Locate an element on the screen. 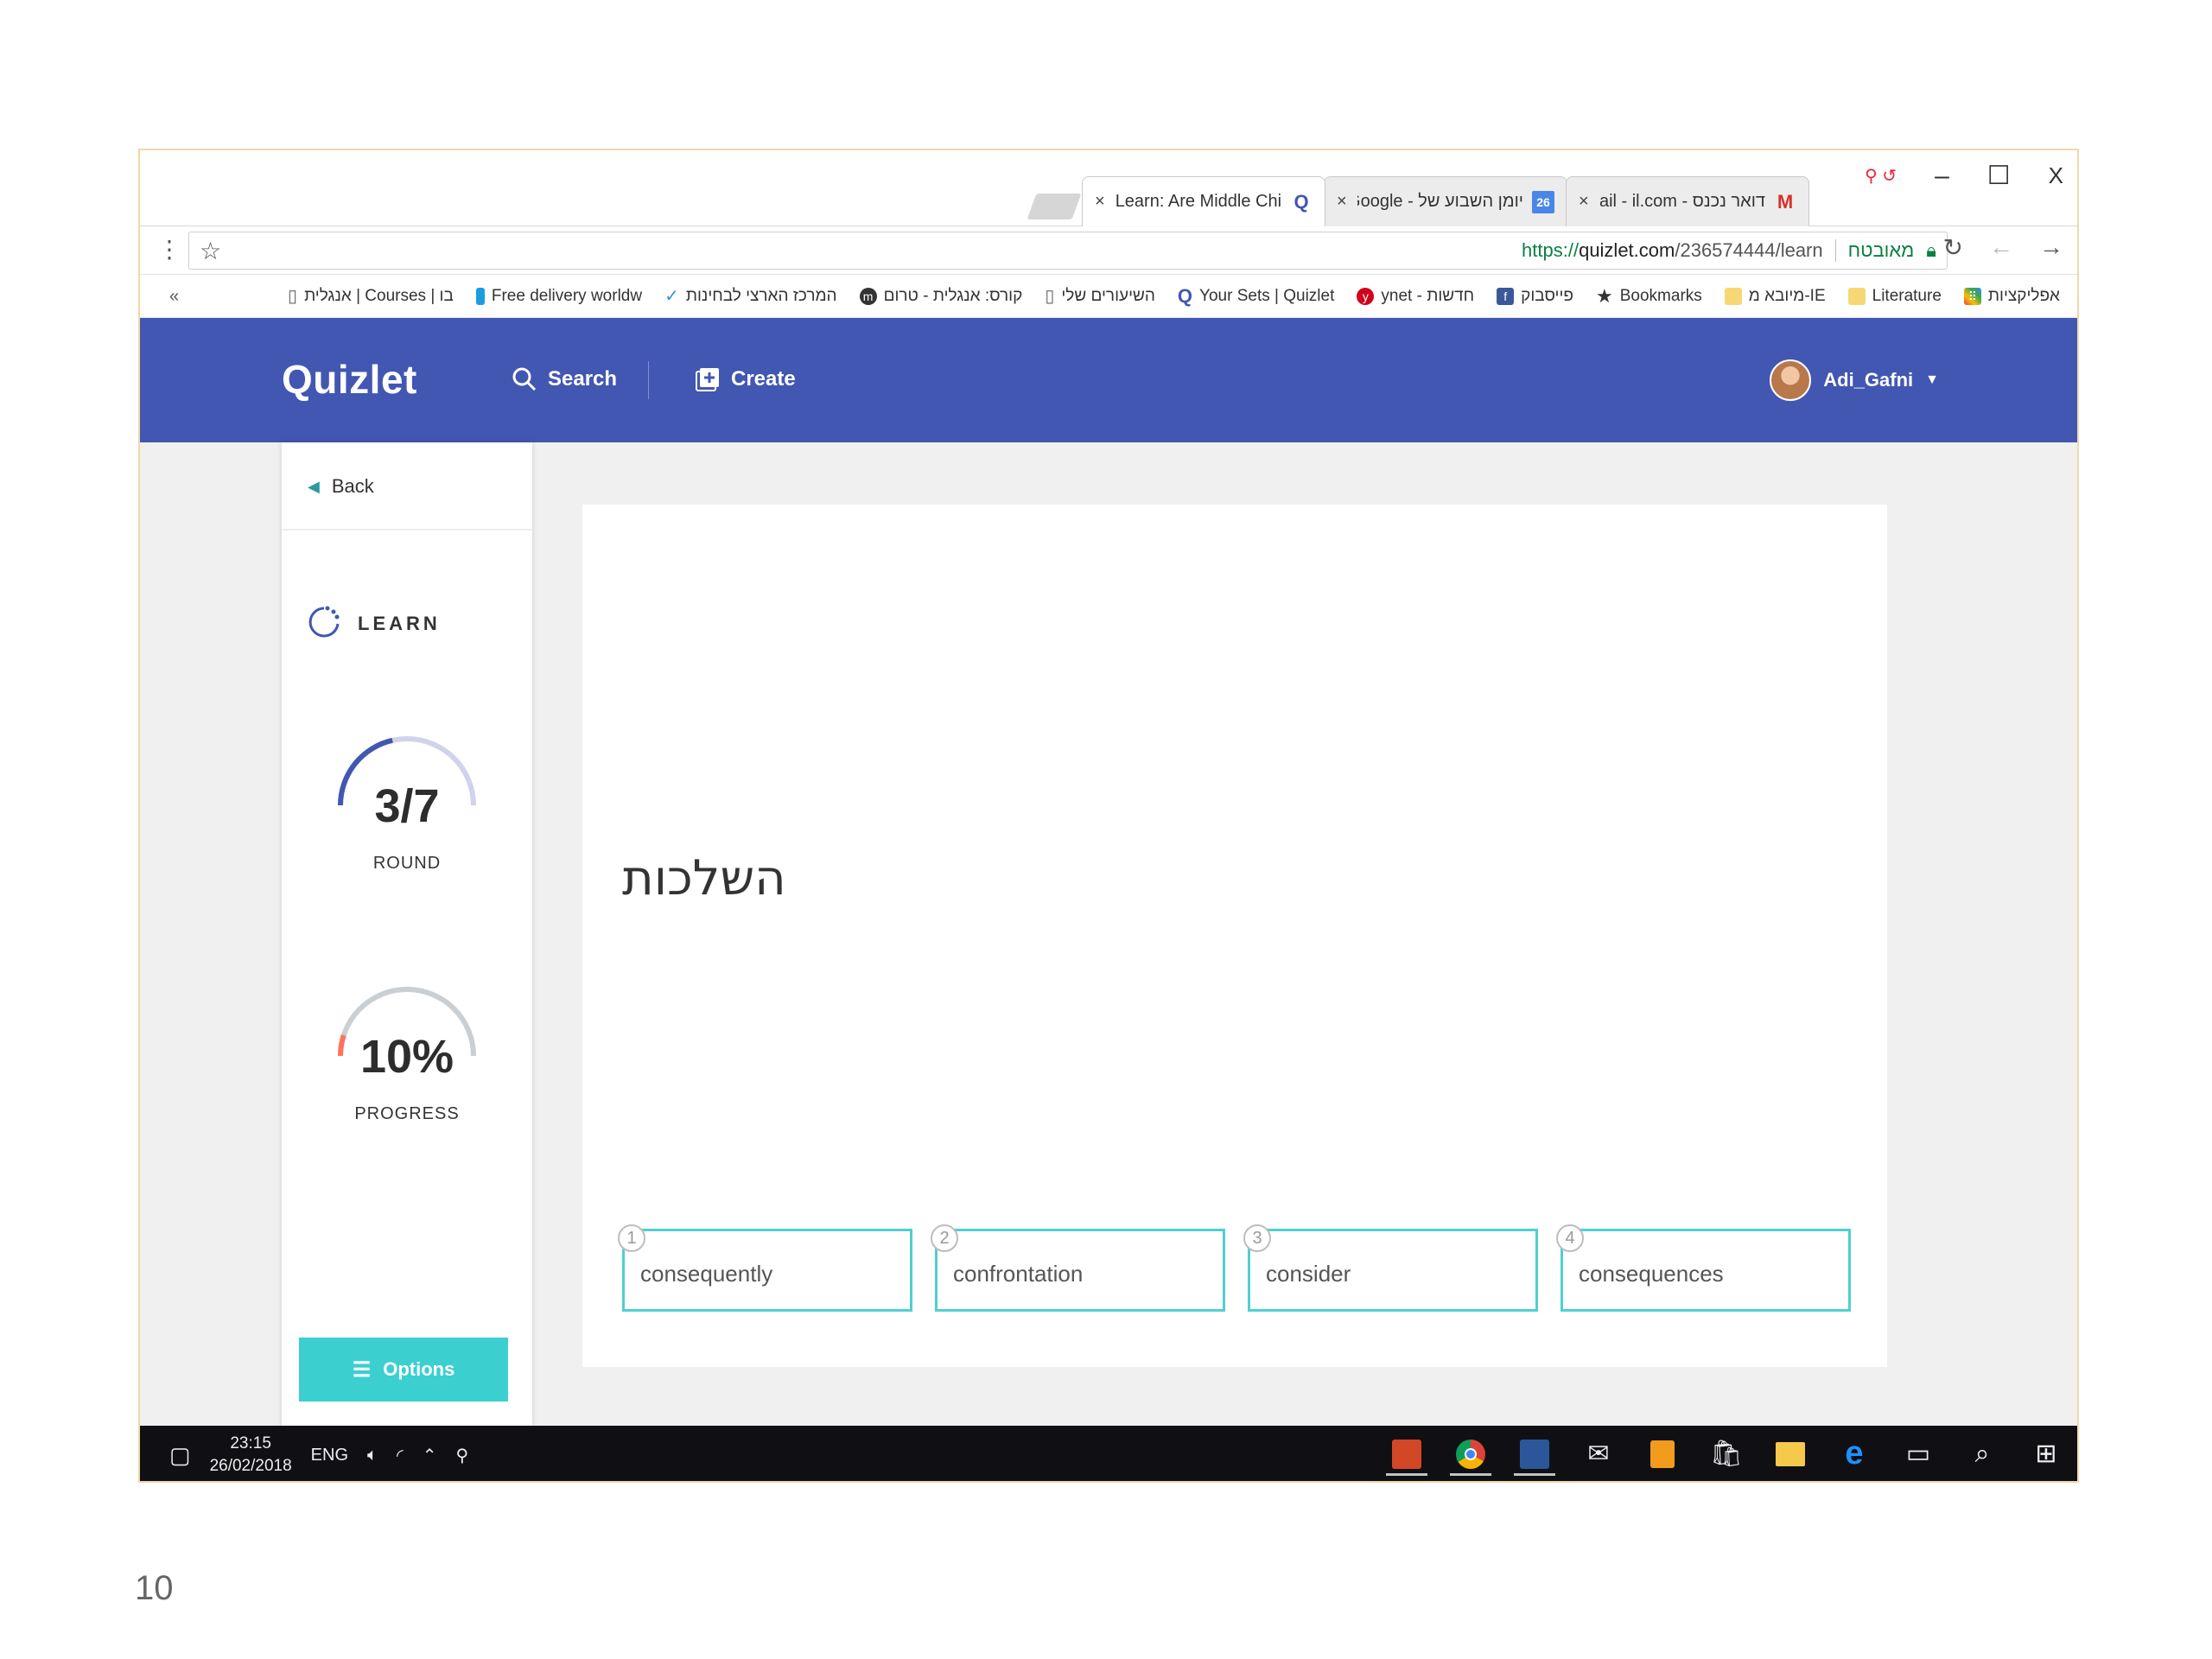 Image resolution: width=2212 pixels, height=1659 pixels. url-separator is located at coordinates (1835, 250).